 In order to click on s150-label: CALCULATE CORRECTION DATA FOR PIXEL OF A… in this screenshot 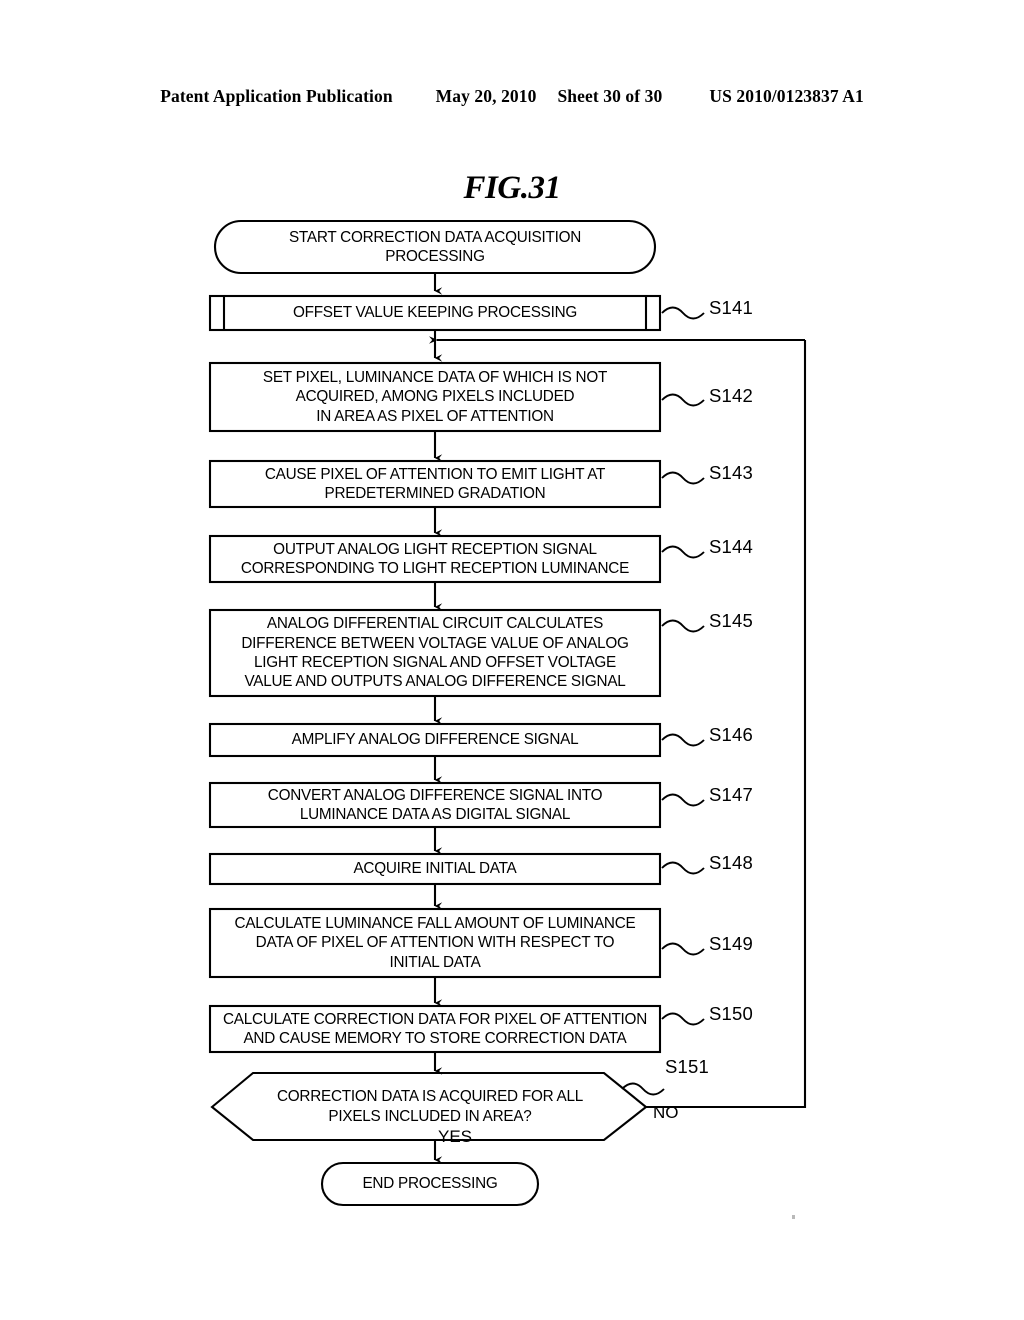, I will do `click(434, 1028)`.